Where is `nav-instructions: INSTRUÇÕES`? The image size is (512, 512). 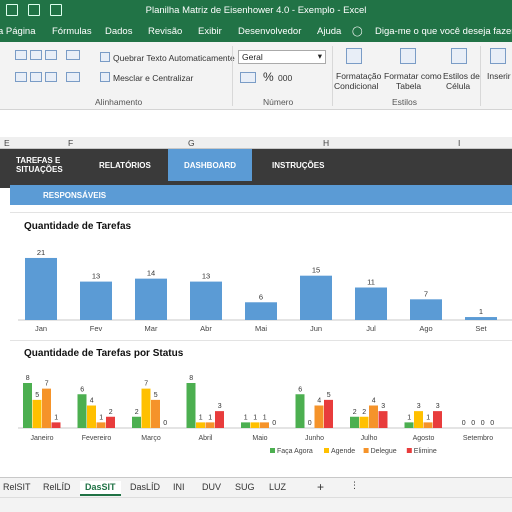 nav-instructions: INSTRUÇÕES is located at coordinates (298, 165).